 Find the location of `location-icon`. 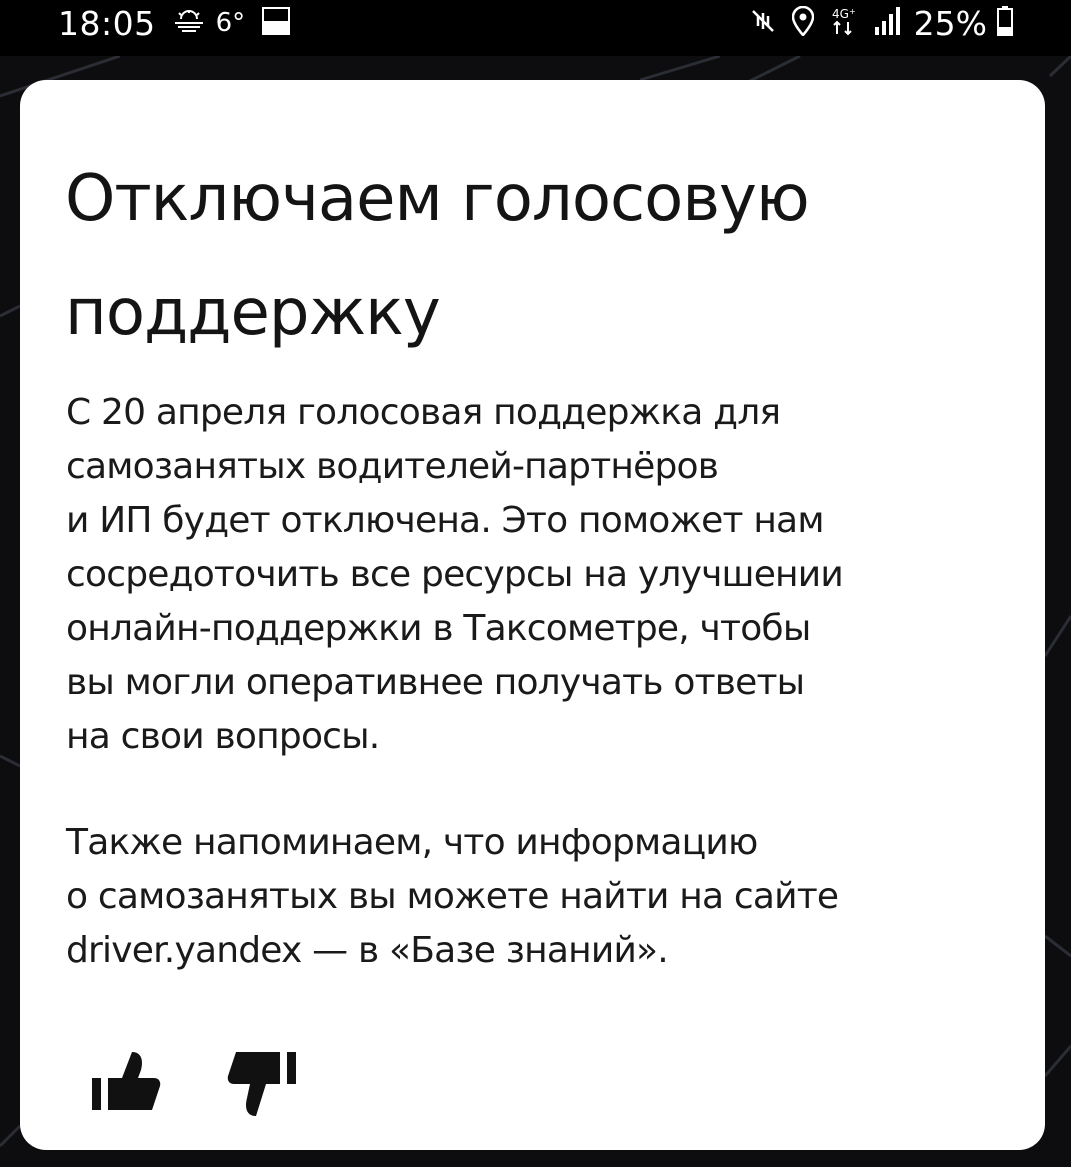

location-icon is located at coordinates (802, 22).